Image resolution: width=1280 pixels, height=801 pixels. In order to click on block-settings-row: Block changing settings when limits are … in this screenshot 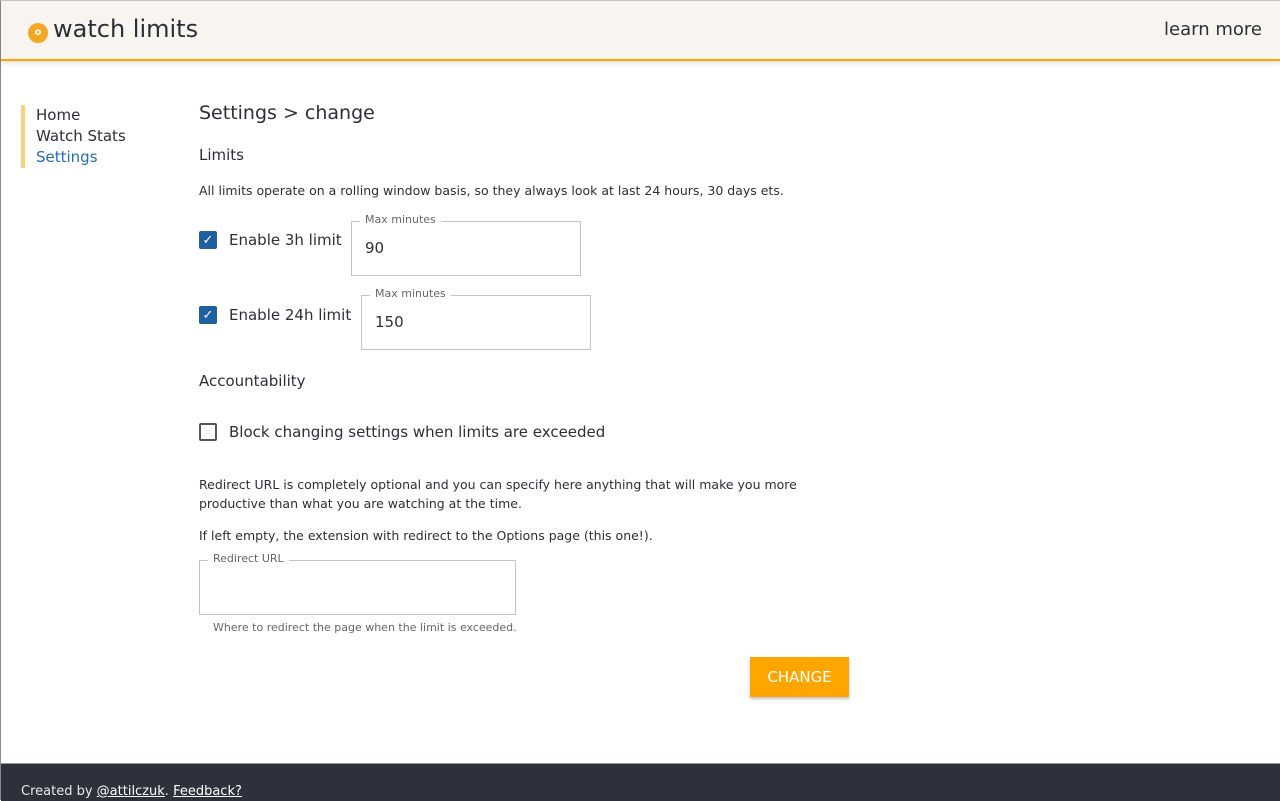, I will do `click(402, 432)`.